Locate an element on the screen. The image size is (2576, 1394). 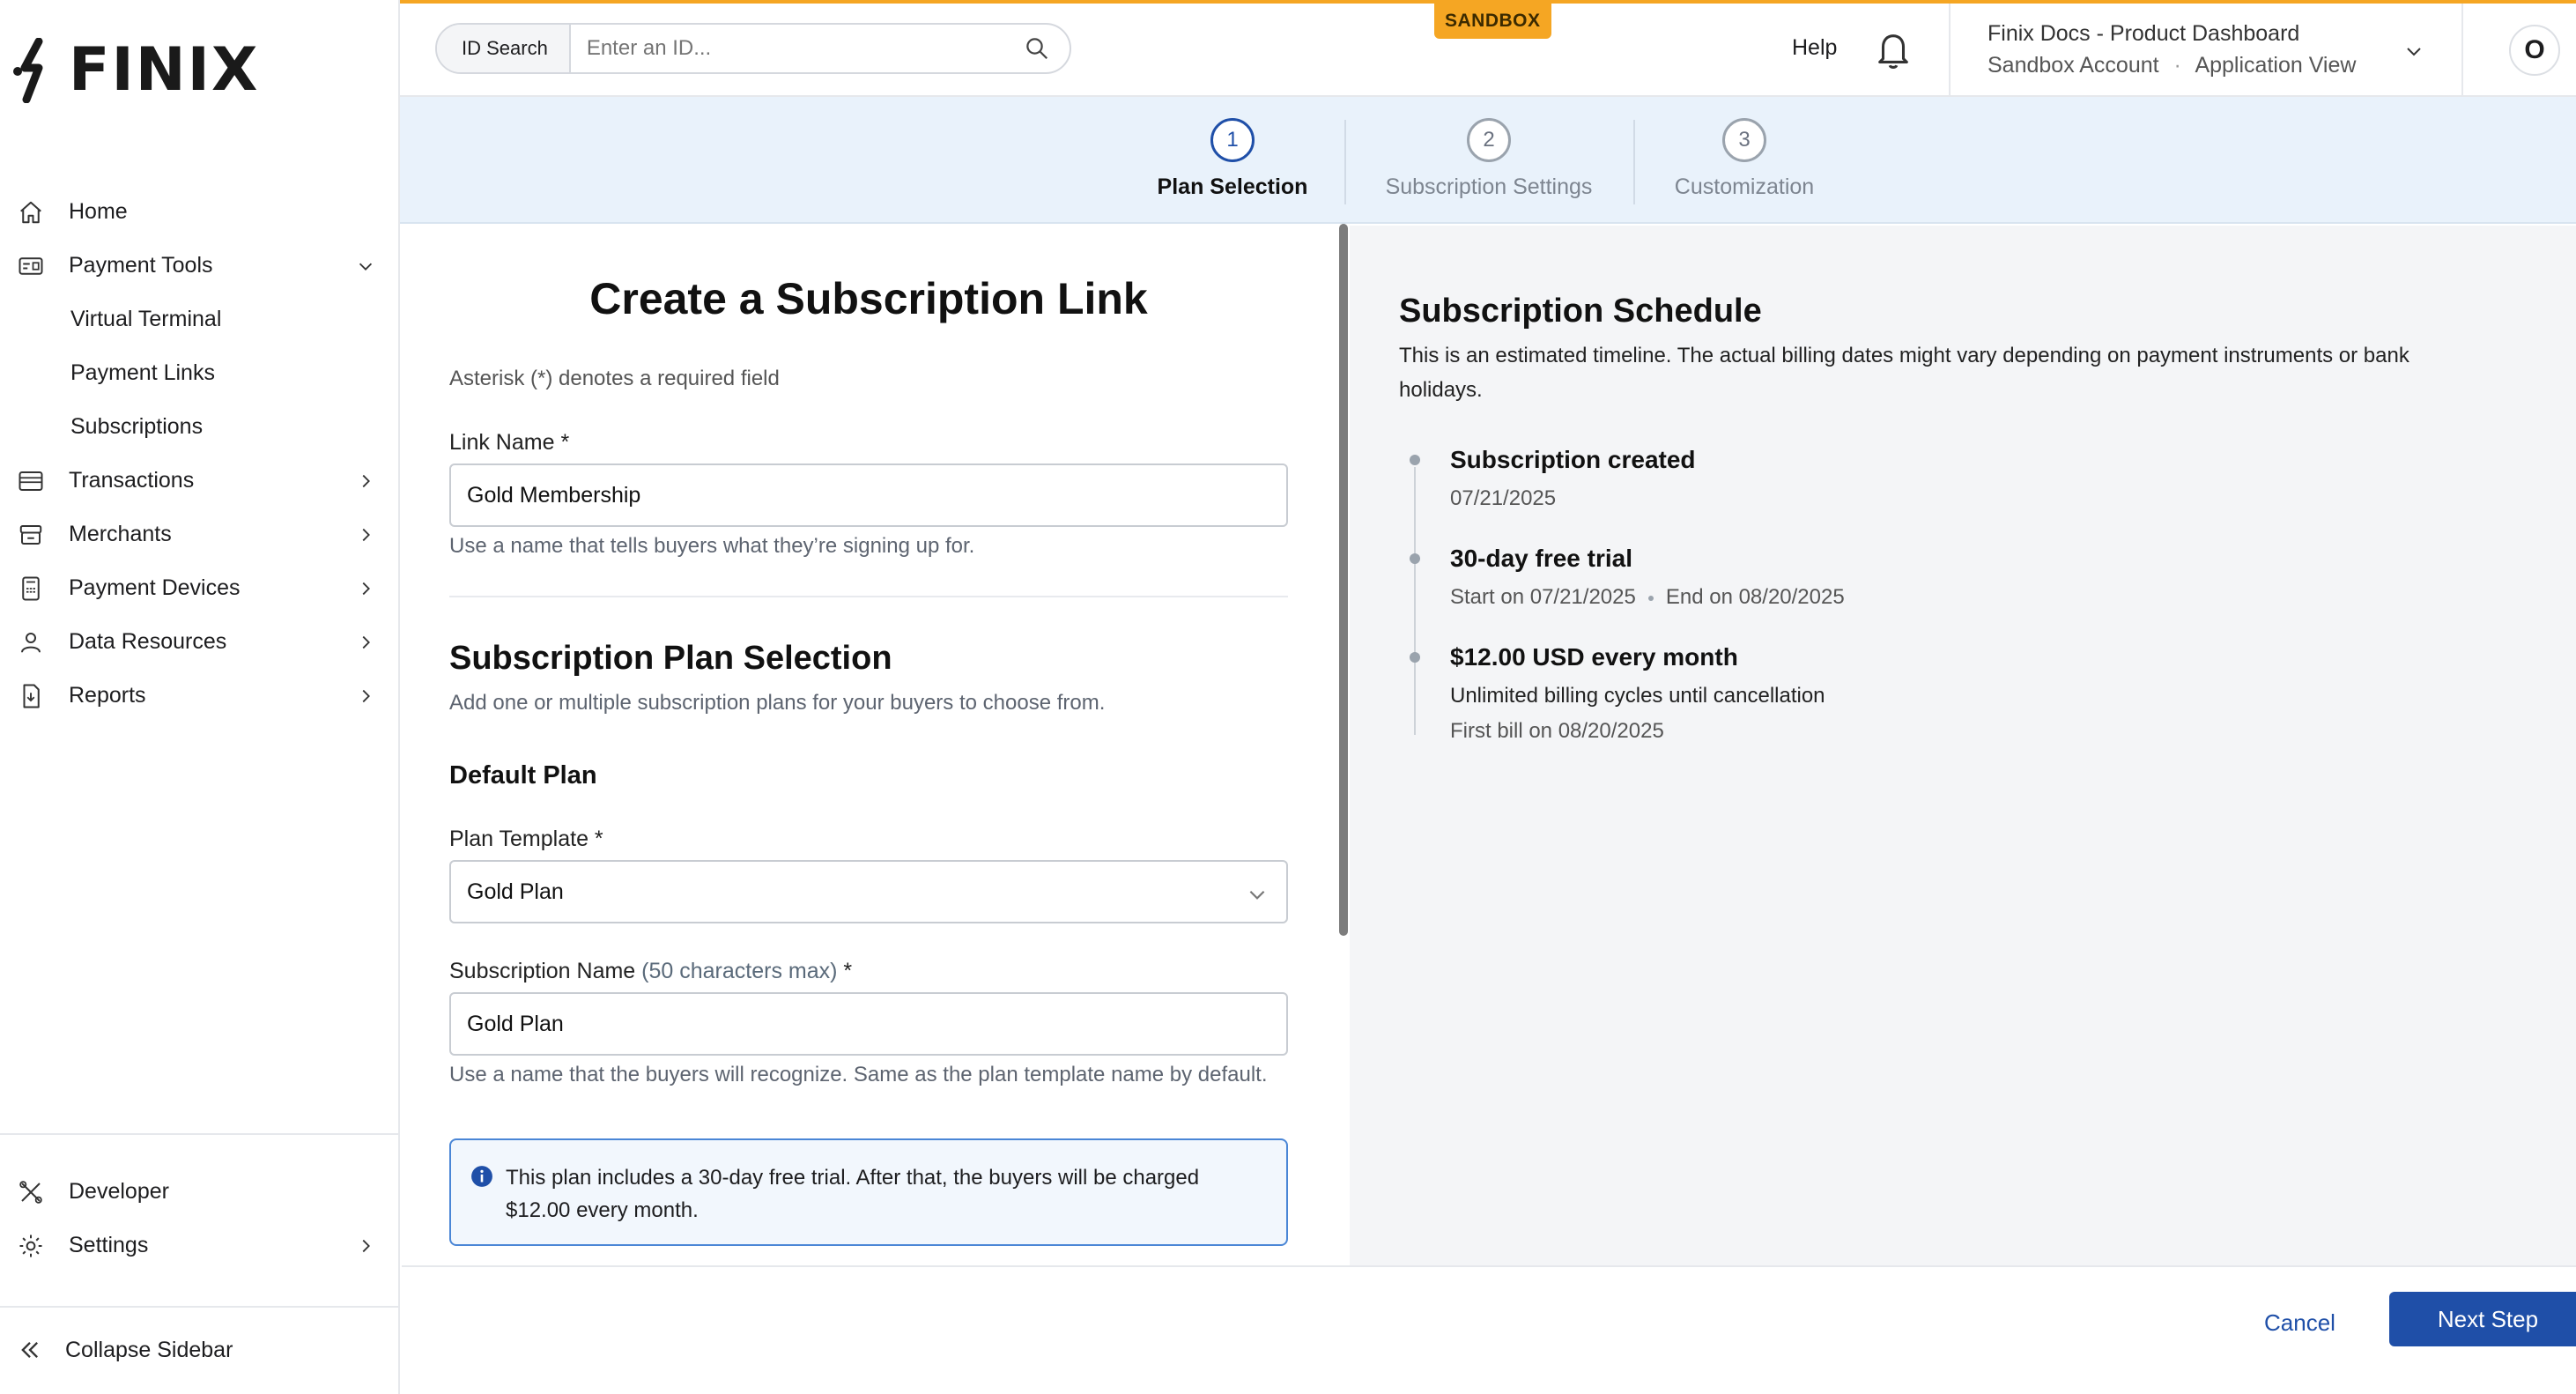
step-label: Plan Selection is located at coordinates (1233, 186).